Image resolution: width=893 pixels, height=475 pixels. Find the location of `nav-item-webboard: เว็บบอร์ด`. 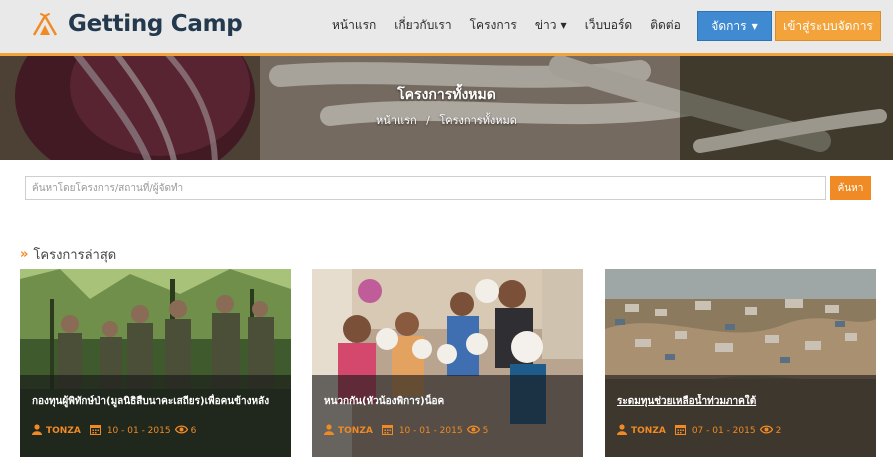

nav-item-webboard: เว็บบอร์ด is located at coordinates (609, 25).